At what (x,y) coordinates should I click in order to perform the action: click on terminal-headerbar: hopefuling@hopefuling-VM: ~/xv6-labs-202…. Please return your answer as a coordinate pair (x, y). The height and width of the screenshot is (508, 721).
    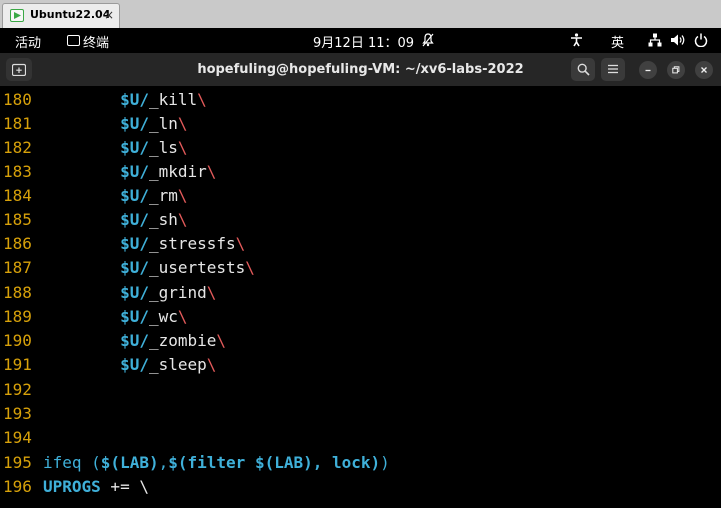
    Looking at the image, I should click on (360, 70).